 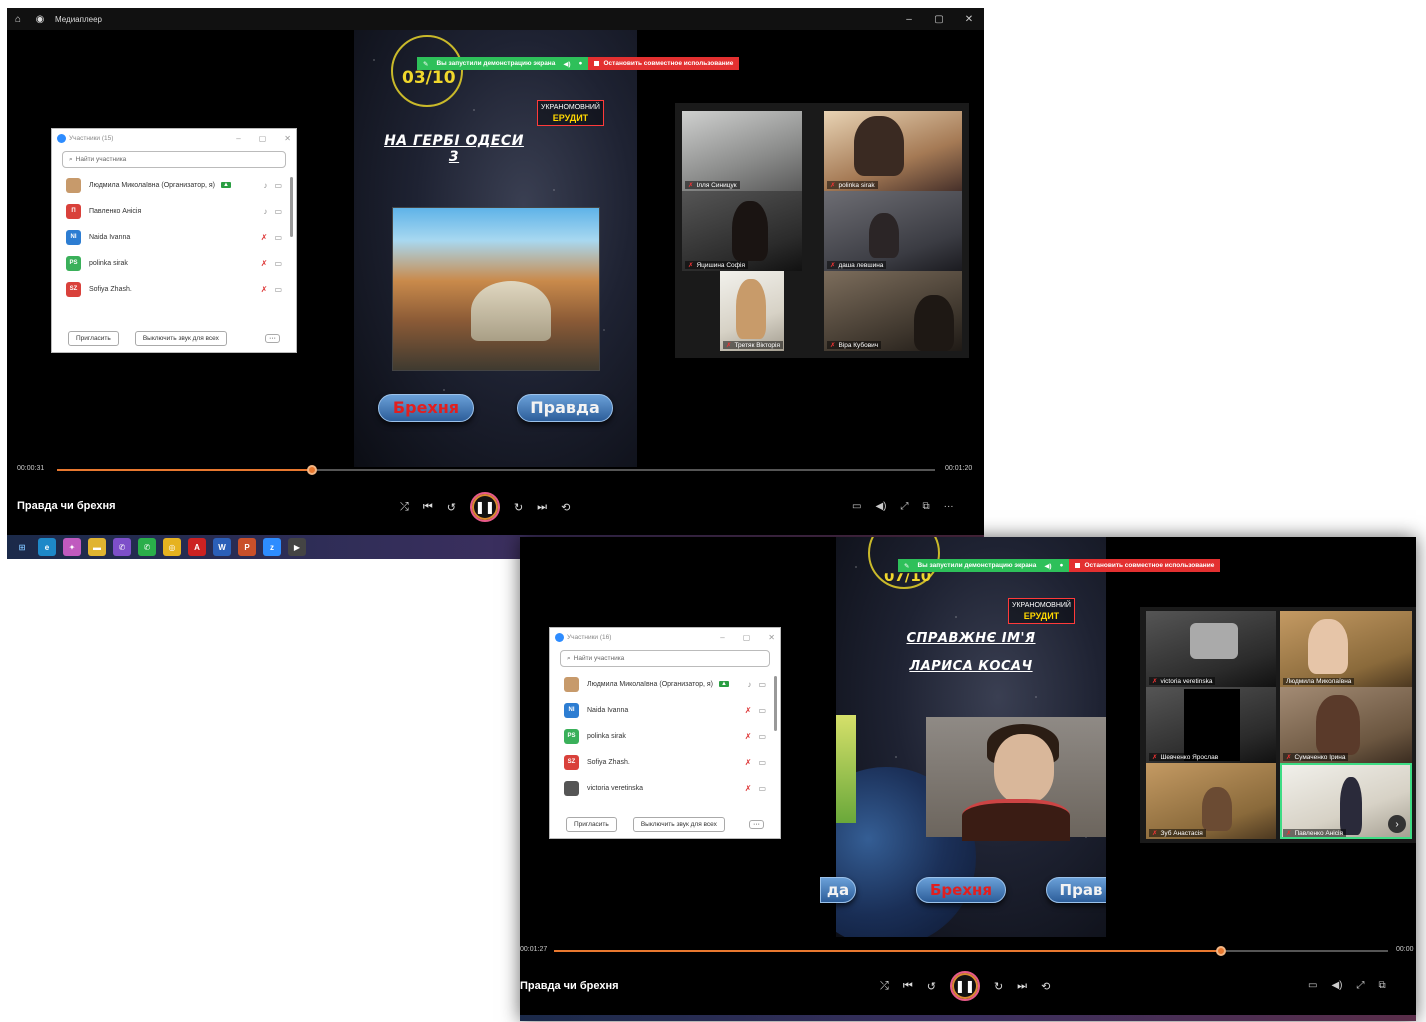 I want to click on whatsapp-icon: ✆, so click(x=147, y=547).